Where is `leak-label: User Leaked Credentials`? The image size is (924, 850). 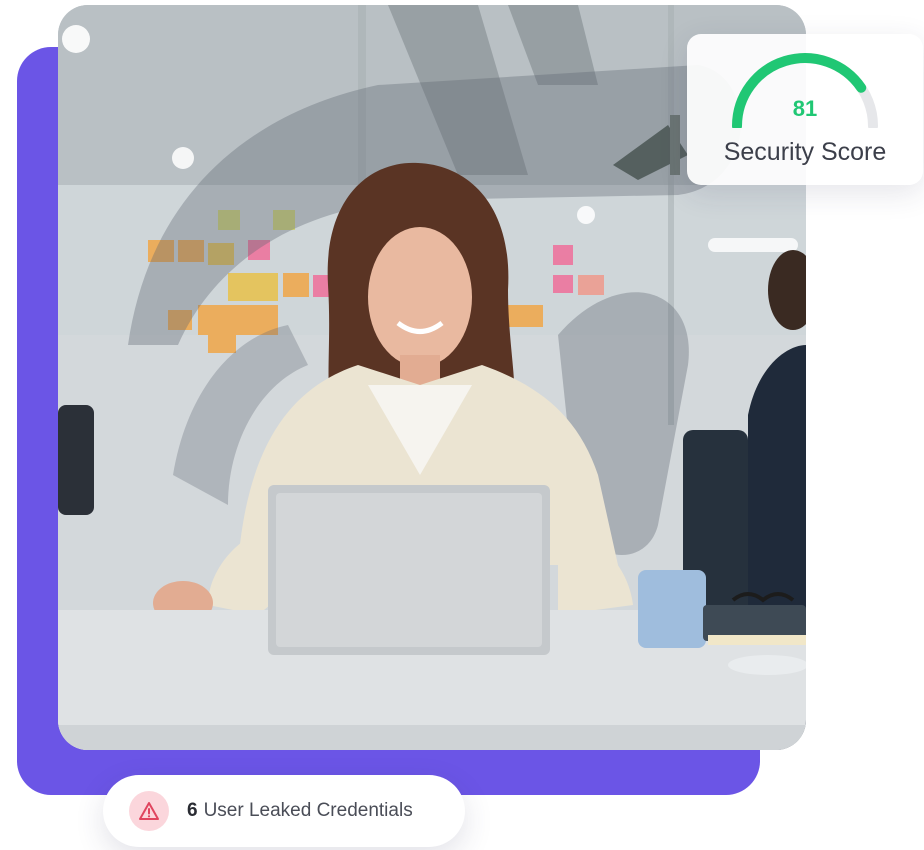 leak-label: User Leaked Credentials is located at coordinates (308, 810).